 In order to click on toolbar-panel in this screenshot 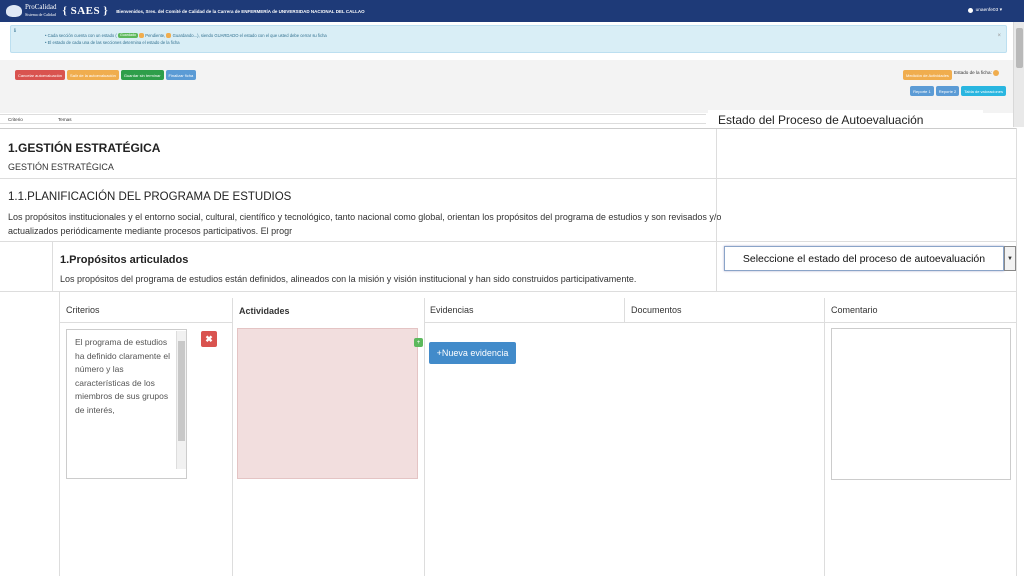, I will do `click(506, 86)`.